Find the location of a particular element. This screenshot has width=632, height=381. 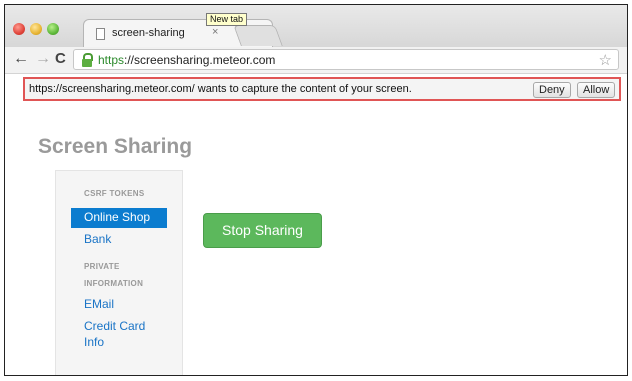

sidebar-item-email: EMail is located at coordinates (99, 304).